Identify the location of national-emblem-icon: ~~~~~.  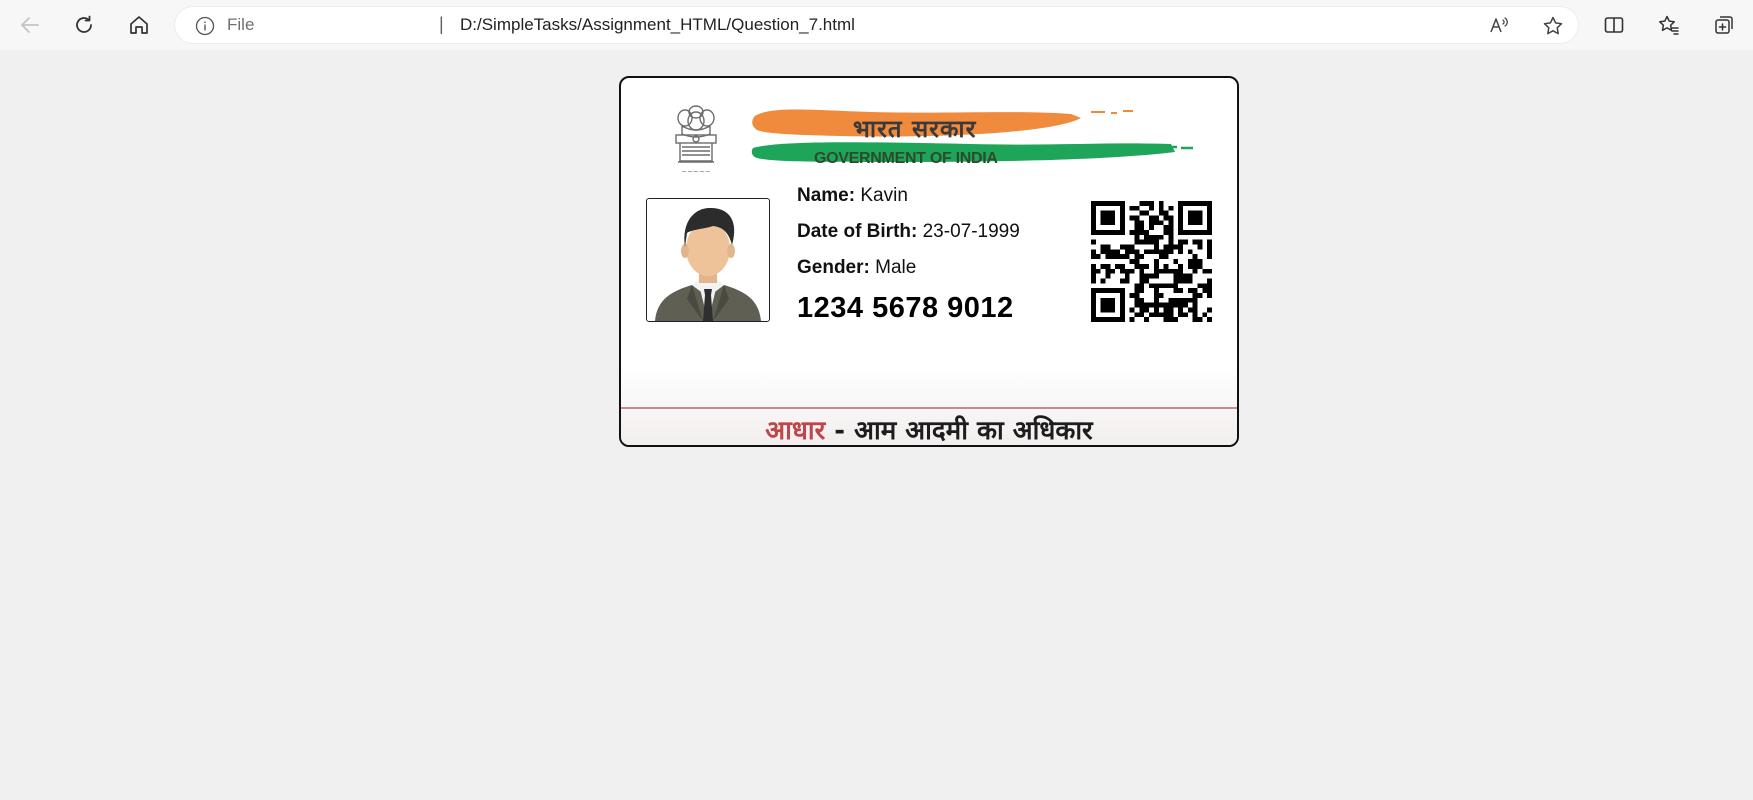
(696, 140).